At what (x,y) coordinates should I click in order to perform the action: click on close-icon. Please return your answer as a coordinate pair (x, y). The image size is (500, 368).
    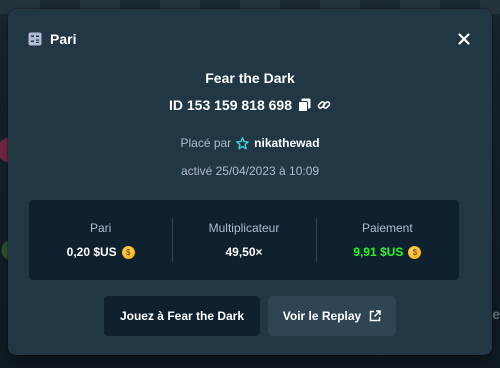
    Looking at the image, I should click on (464, 39).